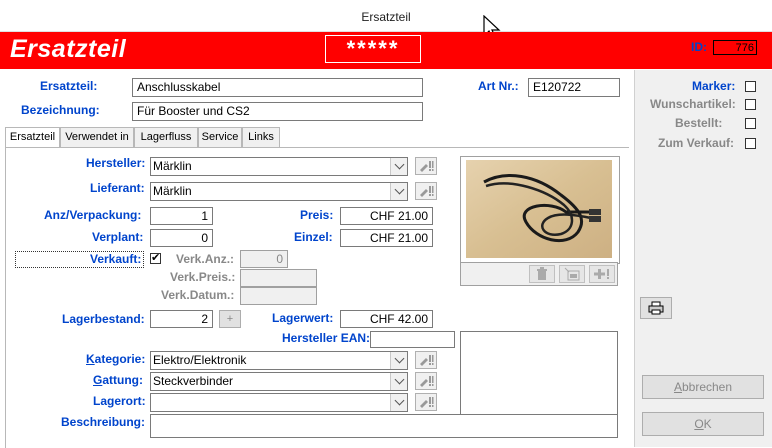  I want to click on verkauft-checkbox, so click(155, 257).